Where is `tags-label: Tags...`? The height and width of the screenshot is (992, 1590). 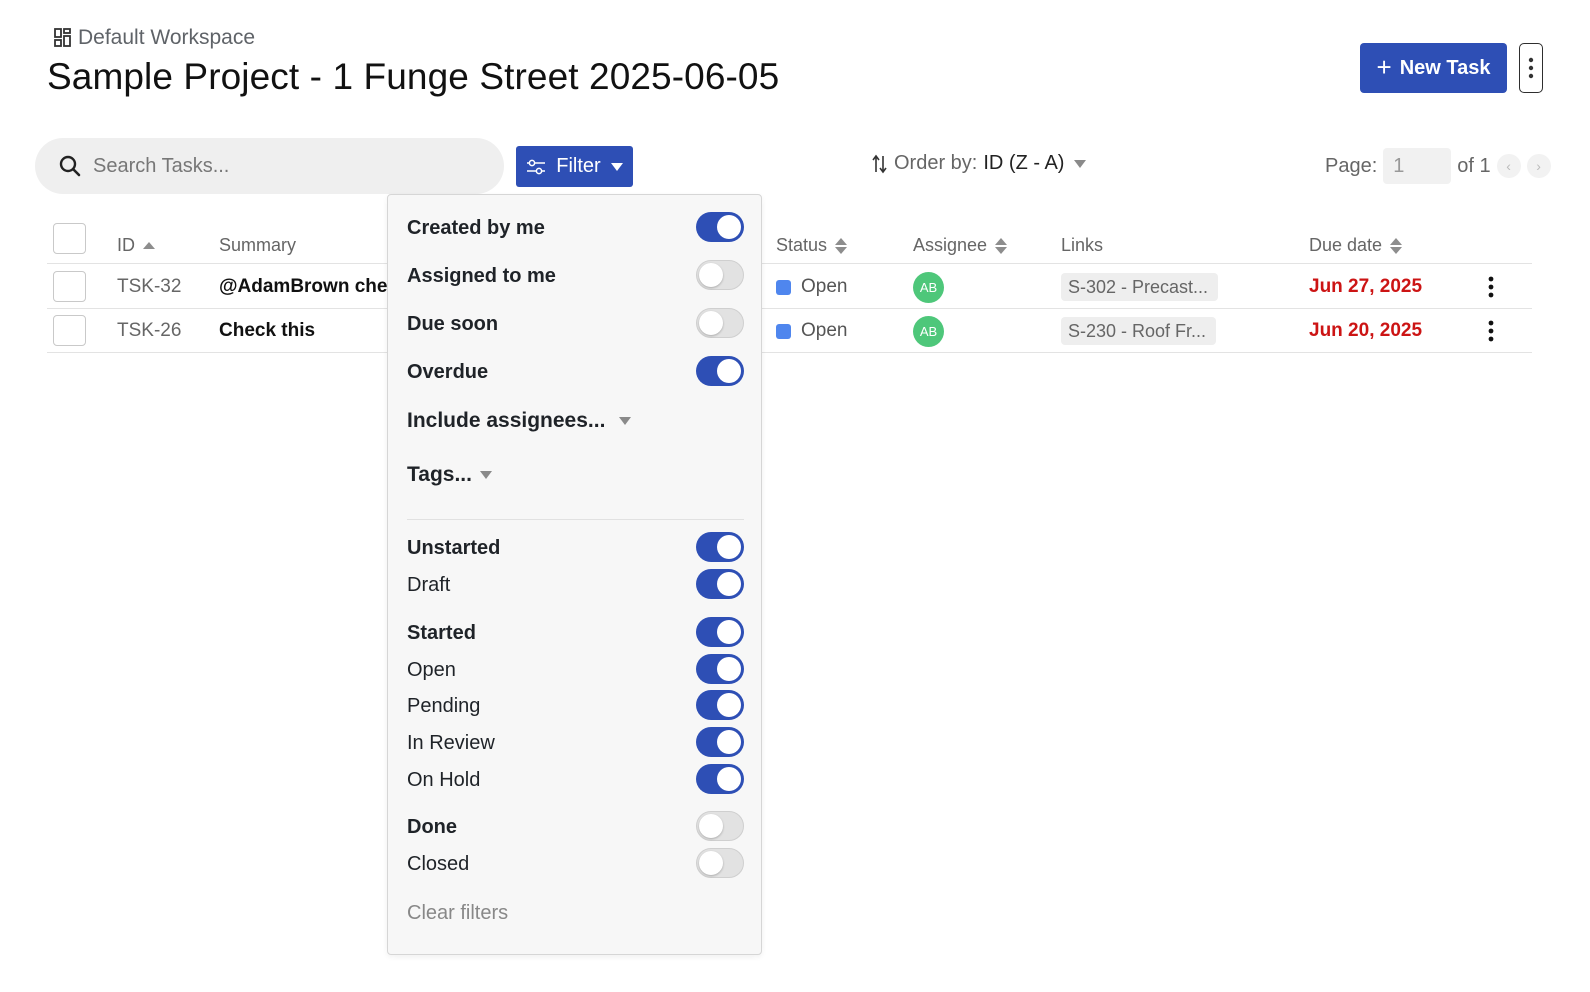 tags-label: Tags... is located at coordinates (439, 474).